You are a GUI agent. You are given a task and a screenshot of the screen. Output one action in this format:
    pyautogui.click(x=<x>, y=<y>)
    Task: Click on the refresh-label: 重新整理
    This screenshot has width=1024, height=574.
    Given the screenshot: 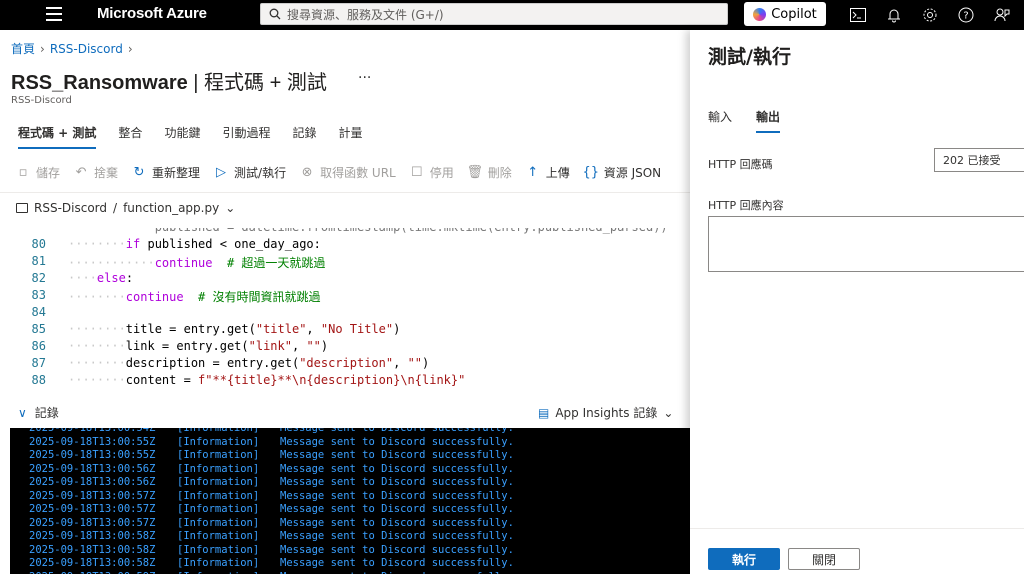 What is the action you would take?
    pyautogui.click(x=176, y=172)
    